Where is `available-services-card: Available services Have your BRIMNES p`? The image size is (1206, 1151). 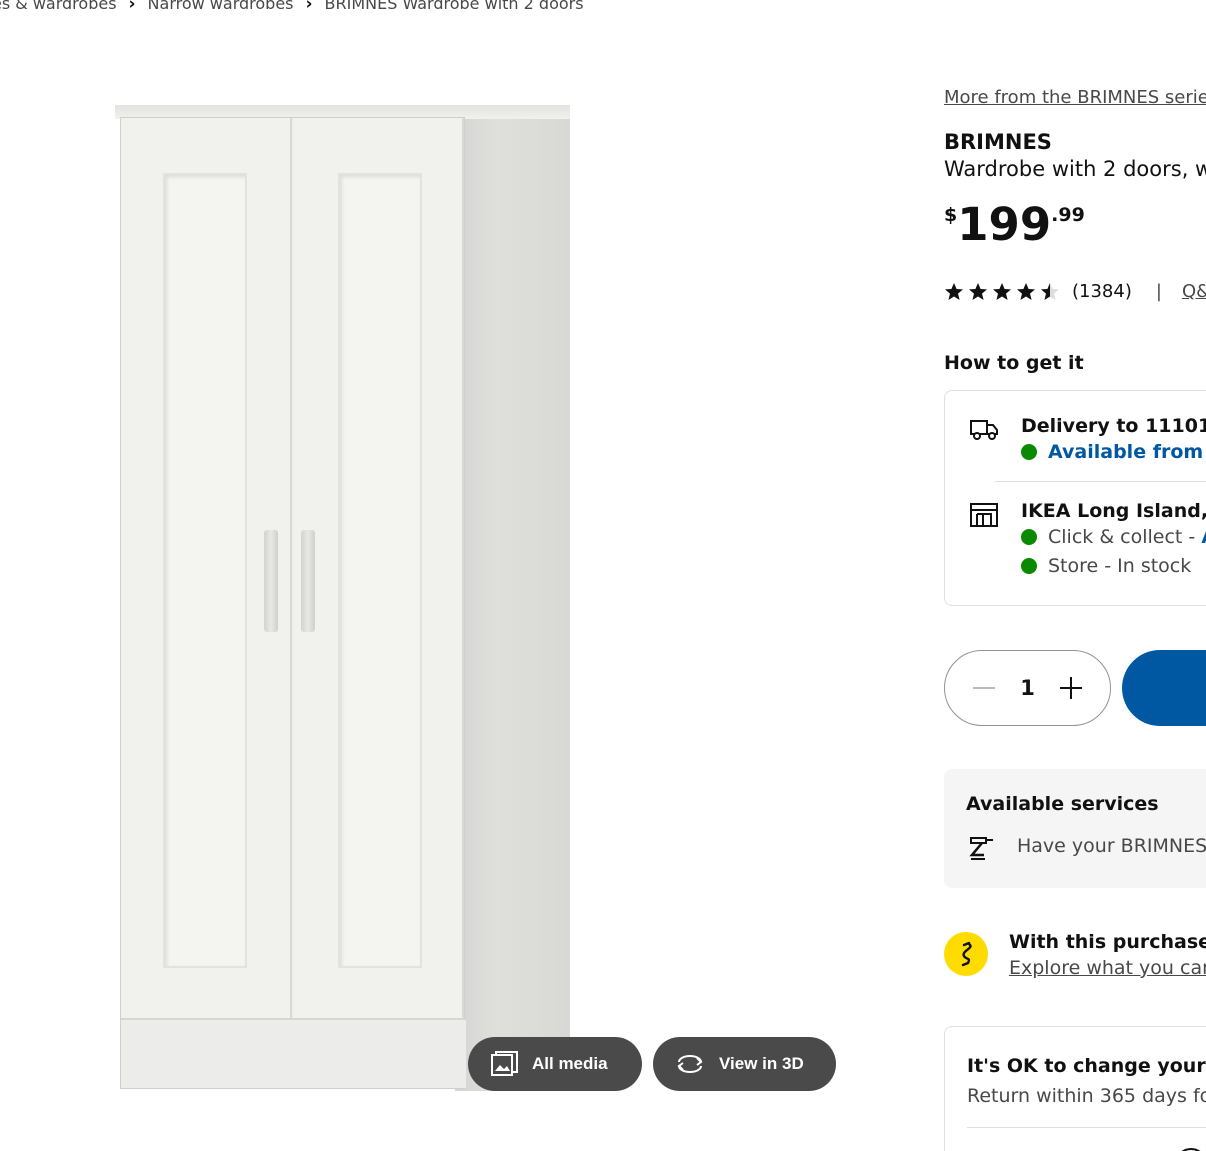 available-services-card: Available services Have your BRIMNES p is located at coordinates (1075, 828).